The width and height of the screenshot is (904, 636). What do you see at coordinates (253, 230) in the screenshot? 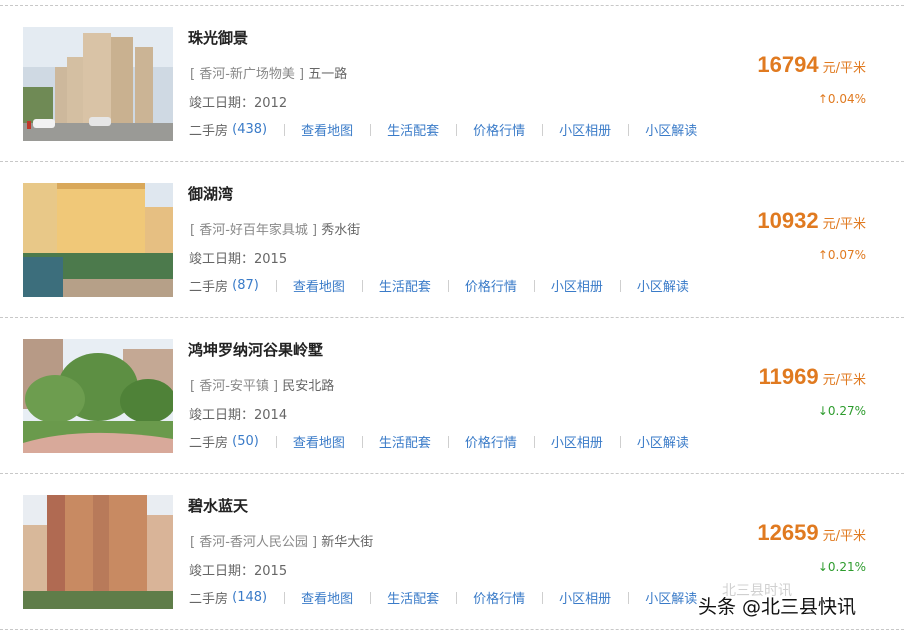
I see `district-label: 香河-好百年家具城` at bounding box center [253, 230].